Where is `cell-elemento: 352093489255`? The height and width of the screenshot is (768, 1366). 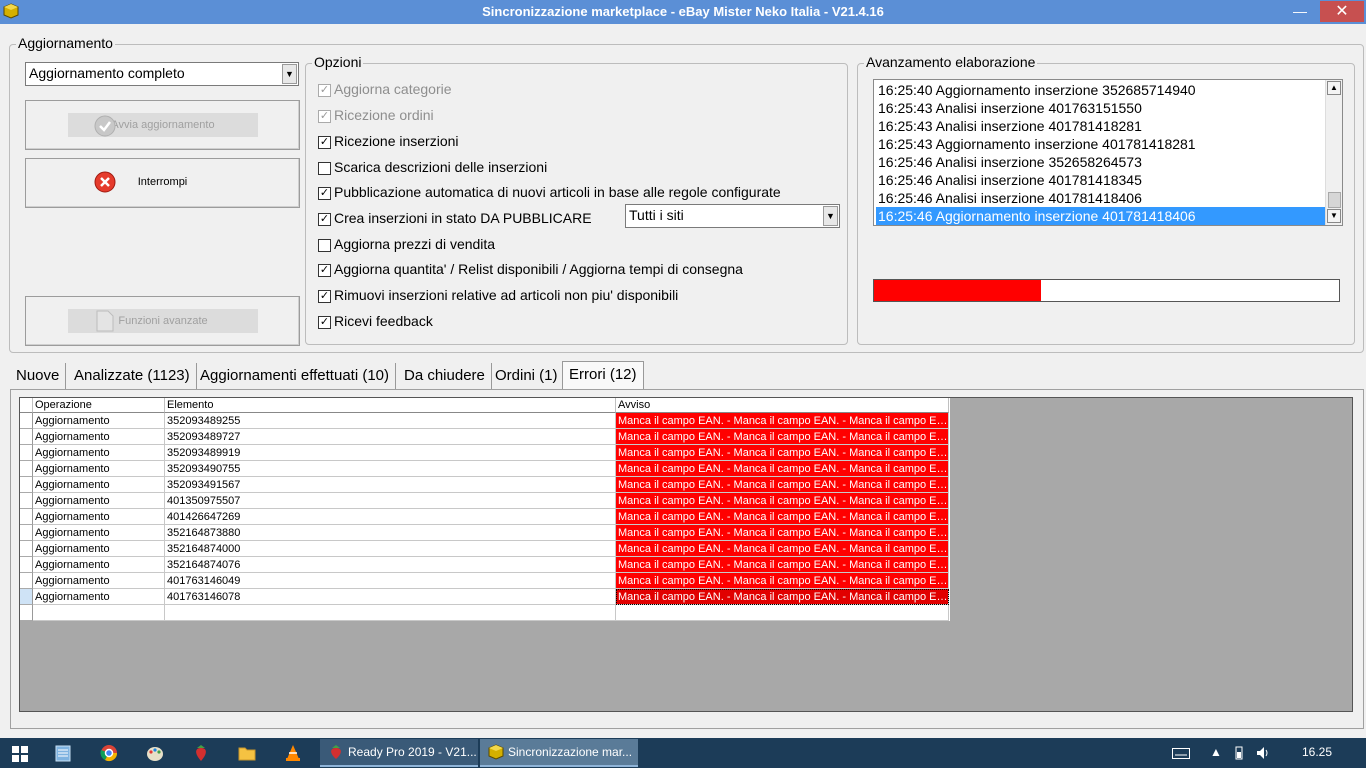
cell-elemento: 352093489255 is located at coordinates (390, 421).